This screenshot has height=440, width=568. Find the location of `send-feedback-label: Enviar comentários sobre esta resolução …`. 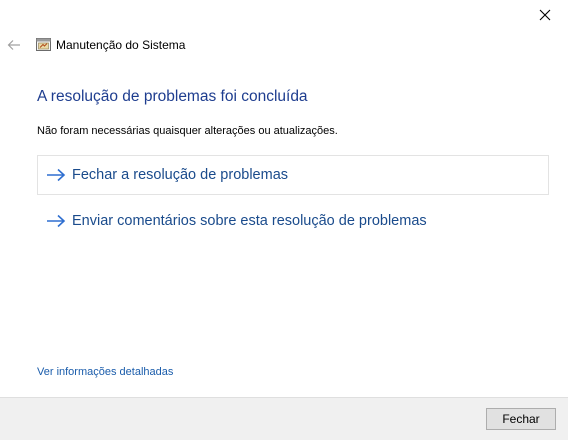

send-feedback-label: Enviar comentários sobre esta resolução … is located at coordinates (249, 221).